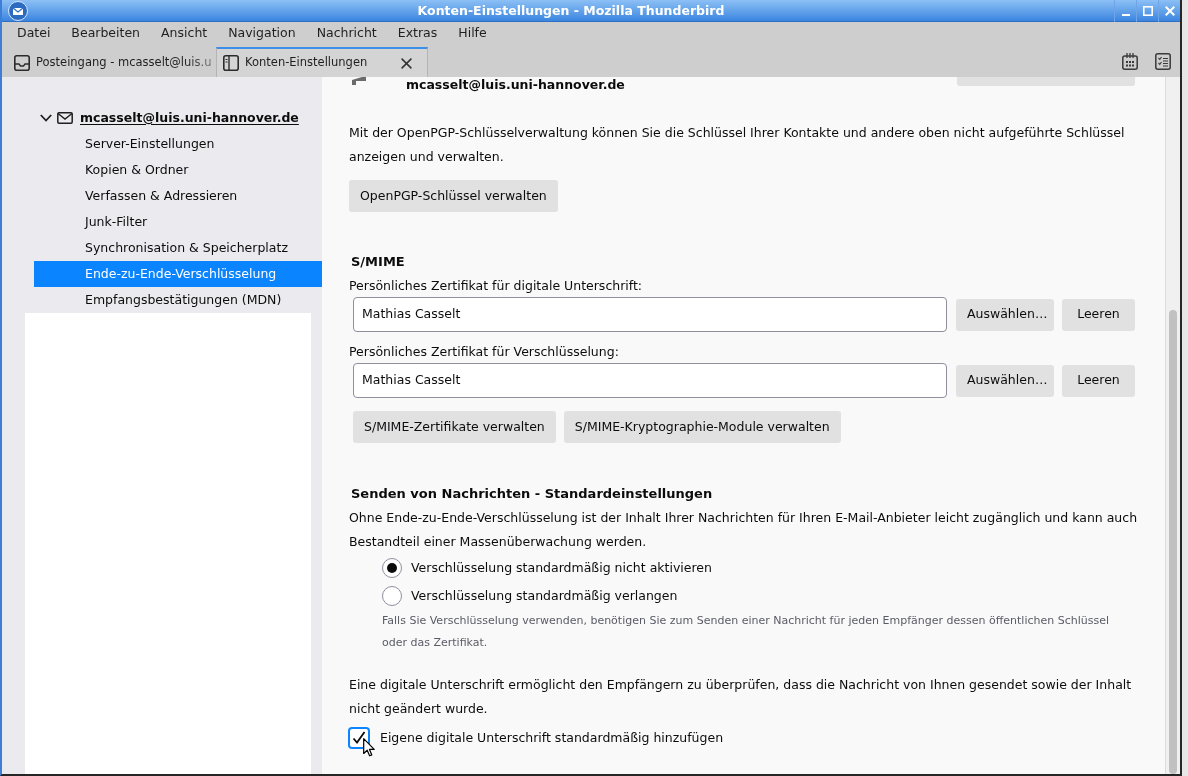  What do you see at coordinates (454, 427) in the screenshot?
I see `manage-button: S/MIME-Zertifikate verwalten` at bounding box center [454, 427].